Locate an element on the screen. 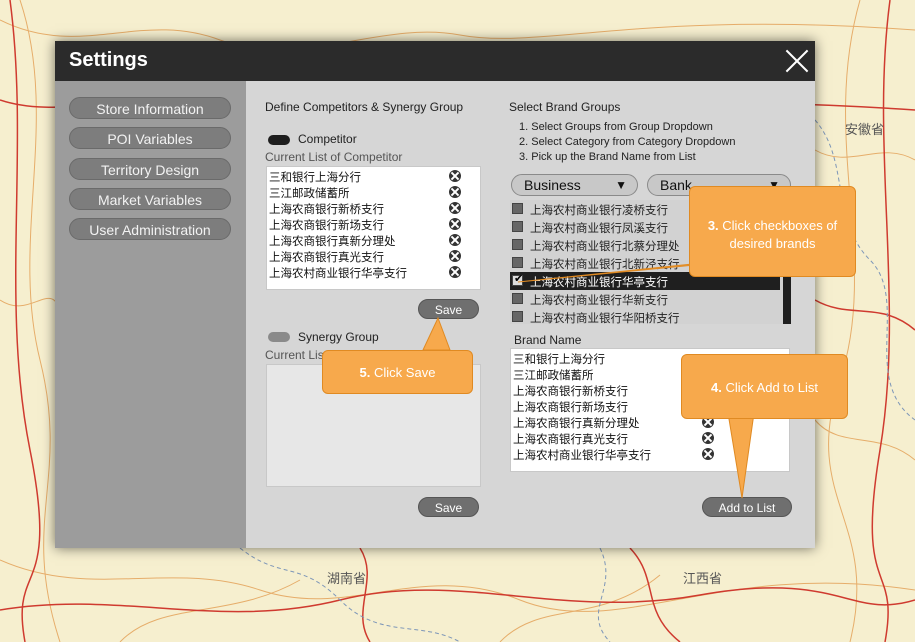 The width and height of the screenshot is (915, 642). callout-step-5: 5. Click Save is located at coordinates (397, 372).